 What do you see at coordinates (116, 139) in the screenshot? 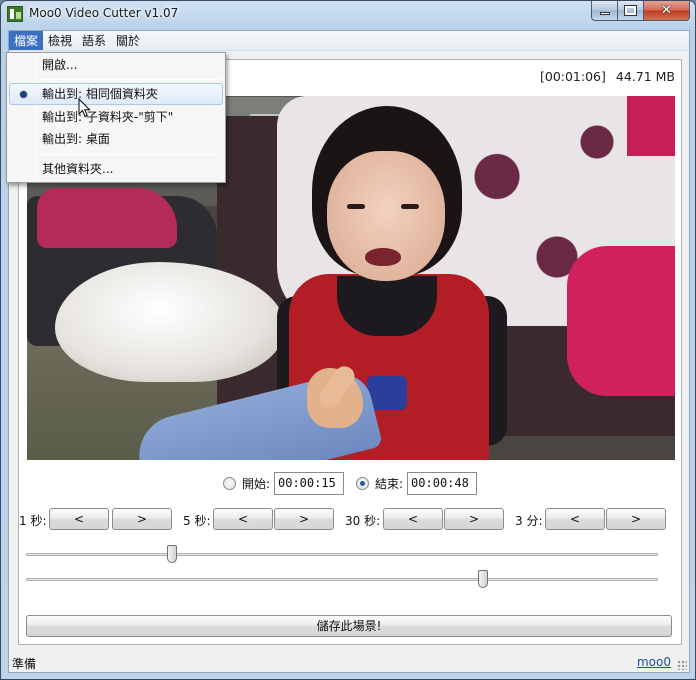
I see `menu-item-output-desktop: 輸出到: 桌面` at bounding box center [116, 139].